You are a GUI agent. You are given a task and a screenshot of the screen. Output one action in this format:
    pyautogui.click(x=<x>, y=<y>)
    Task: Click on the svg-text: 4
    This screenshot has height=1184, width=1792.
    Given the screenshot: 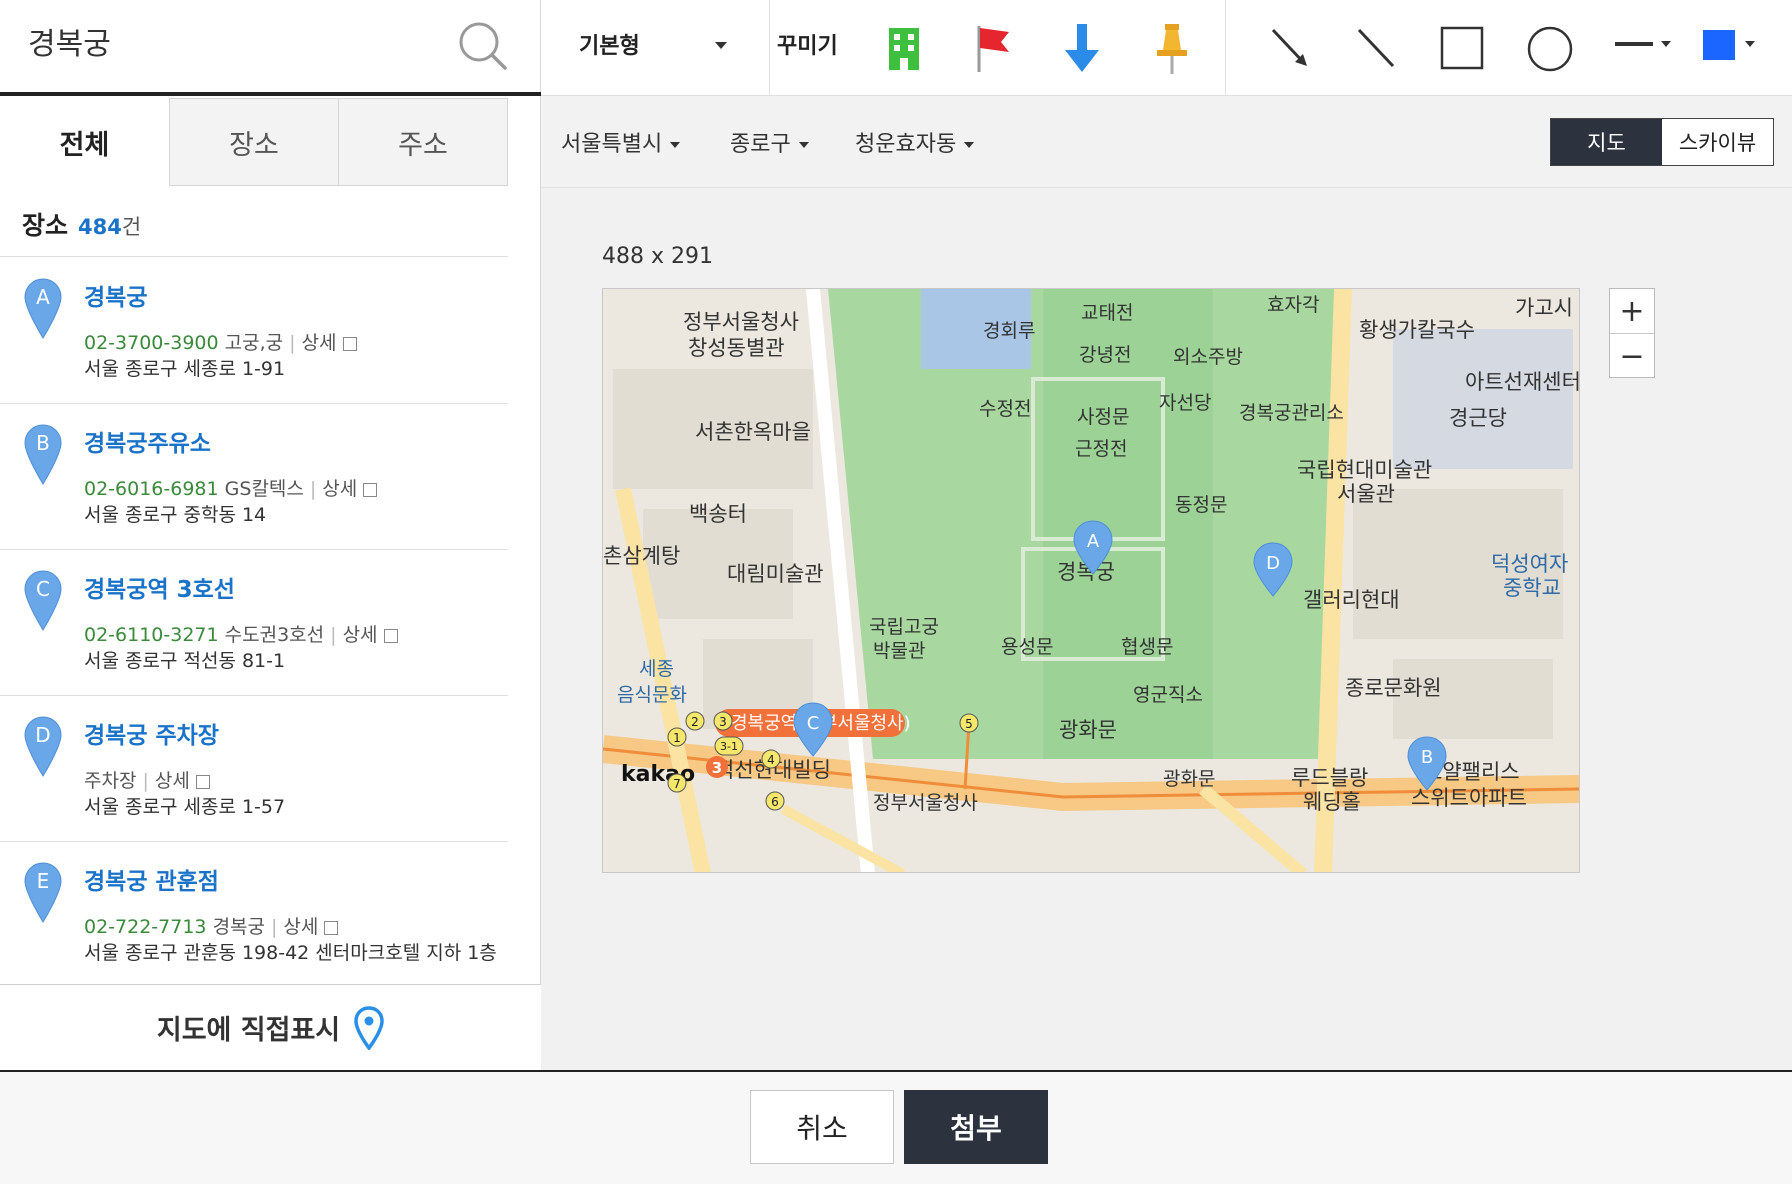 What is the action you would take?
    pyautogui.click(x=771, y=760)
    